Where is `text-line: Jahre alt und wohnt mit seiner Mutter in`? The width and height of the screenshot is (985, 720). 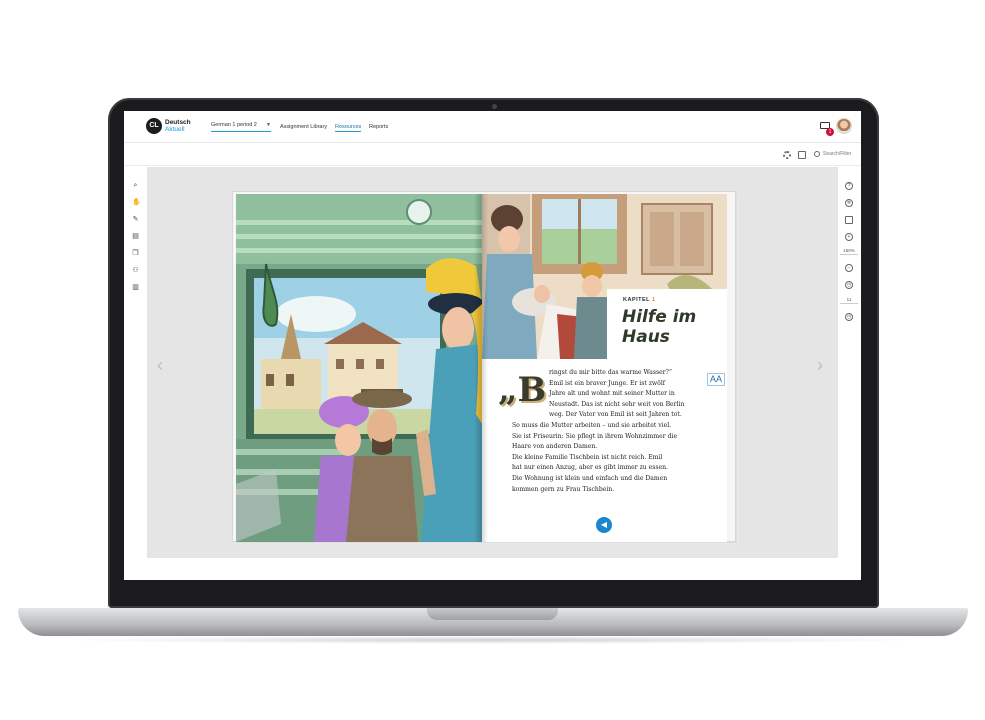
text-line: Jahre alt und wohnt mit seiner Mutter in is located at coordinates (612, 394).